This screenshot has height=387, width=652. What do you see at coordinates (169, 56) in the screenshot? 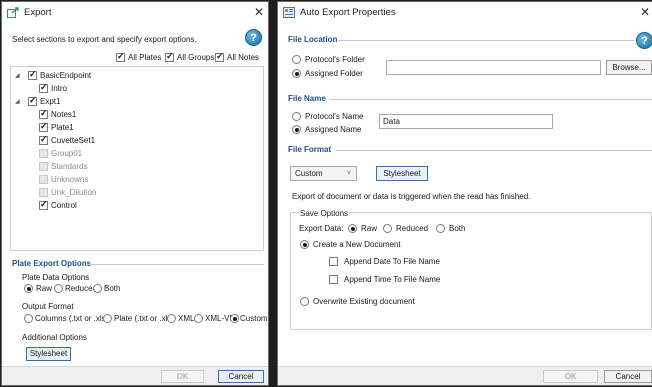
I see `all-groups-checkbox` at bounding box center [169, 56].